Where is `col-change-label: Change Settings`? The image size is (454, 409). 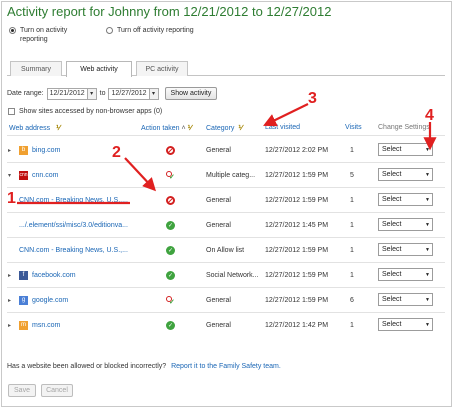
col-change-label: Change Settings is located at coordinates (404, 127).